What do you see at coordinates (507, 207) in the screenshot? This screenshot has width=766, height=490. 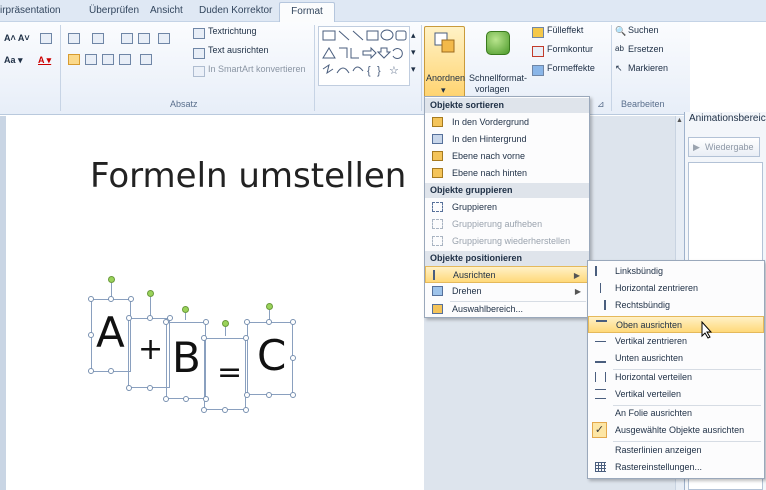 I see `menu-group: Gruppieren` at bounding box center [507, 207].